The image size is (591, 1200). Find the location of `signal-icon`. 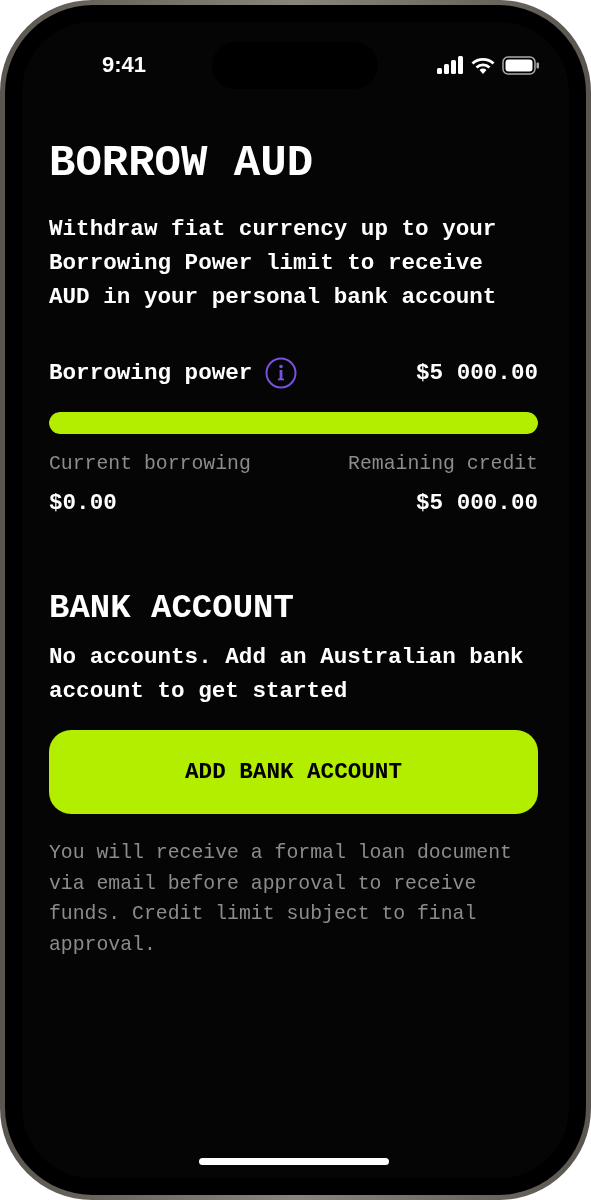

signal-icon is located at coordinates (450, 65).